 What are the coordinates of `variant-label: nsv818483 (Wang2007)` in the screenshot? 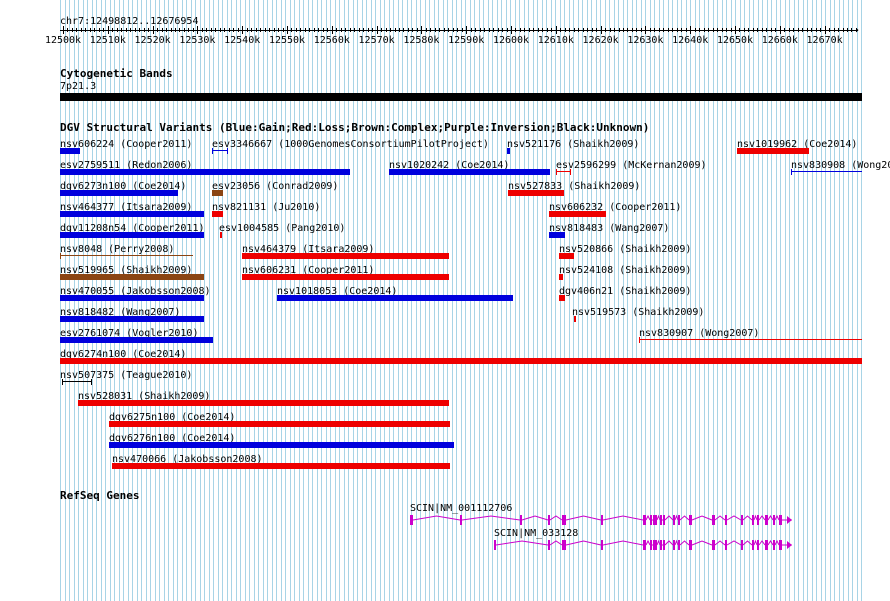 It's located at (609, 228).